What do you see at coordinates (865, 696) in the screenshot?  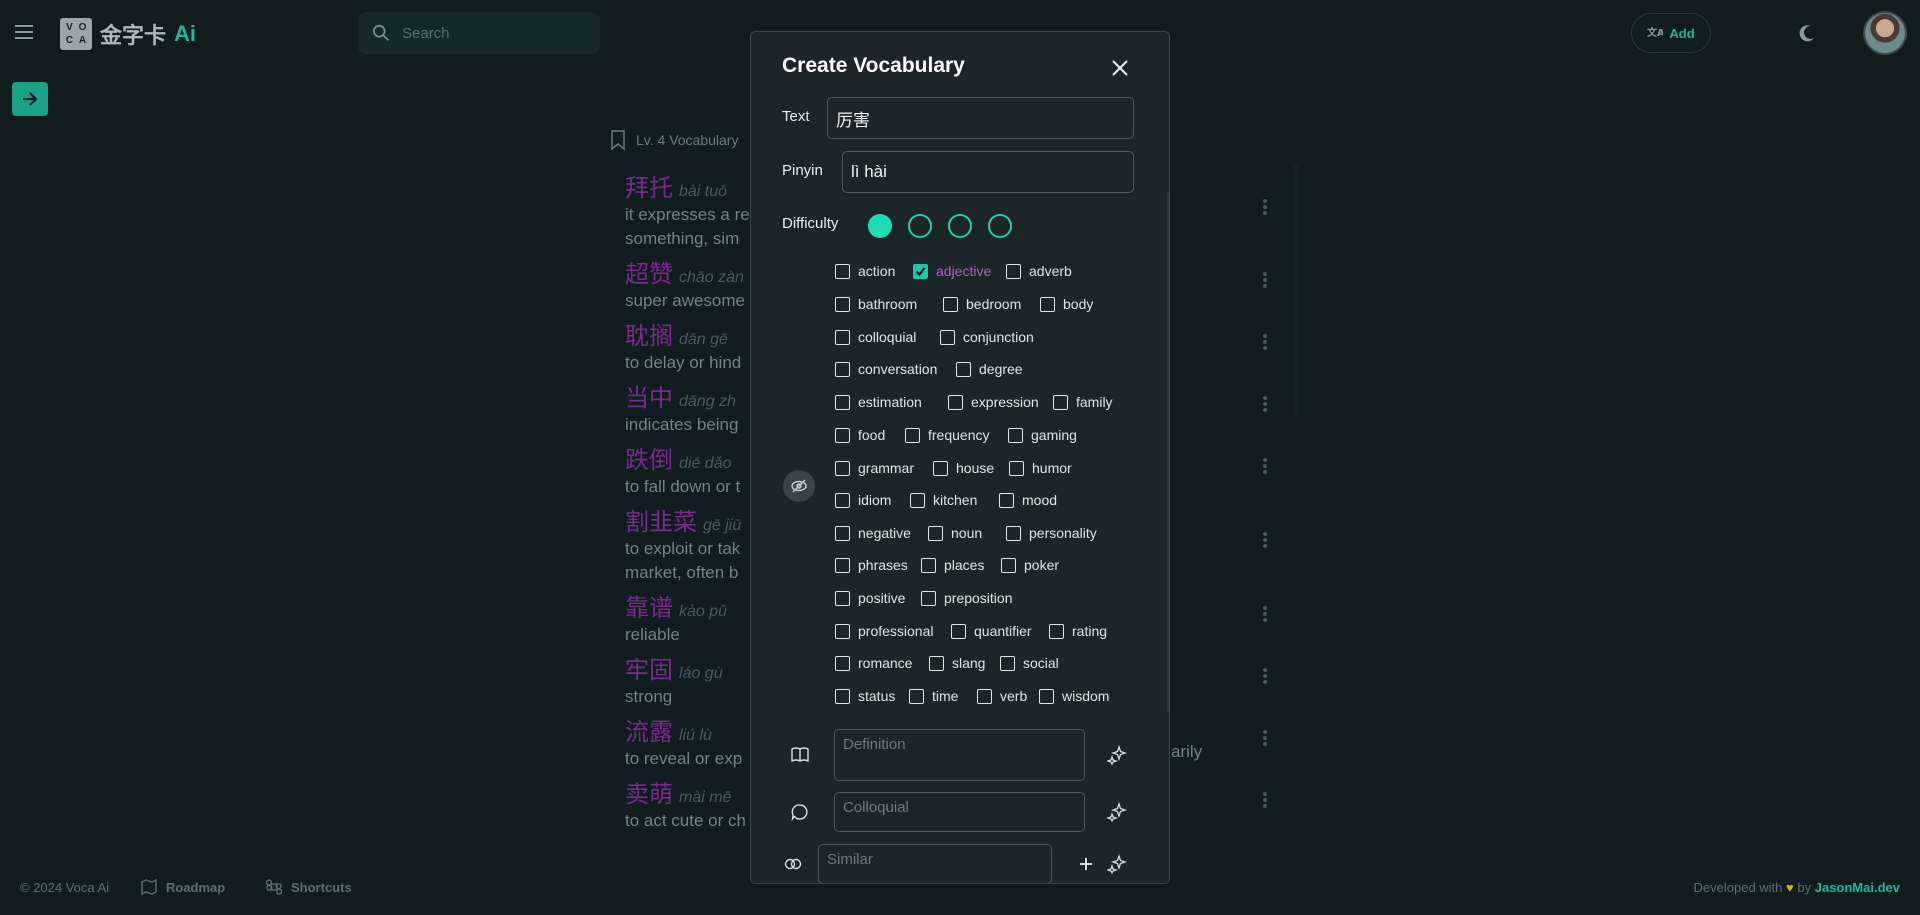 I see `tag-checkbox-status: status` at bounding box center [865, 696].